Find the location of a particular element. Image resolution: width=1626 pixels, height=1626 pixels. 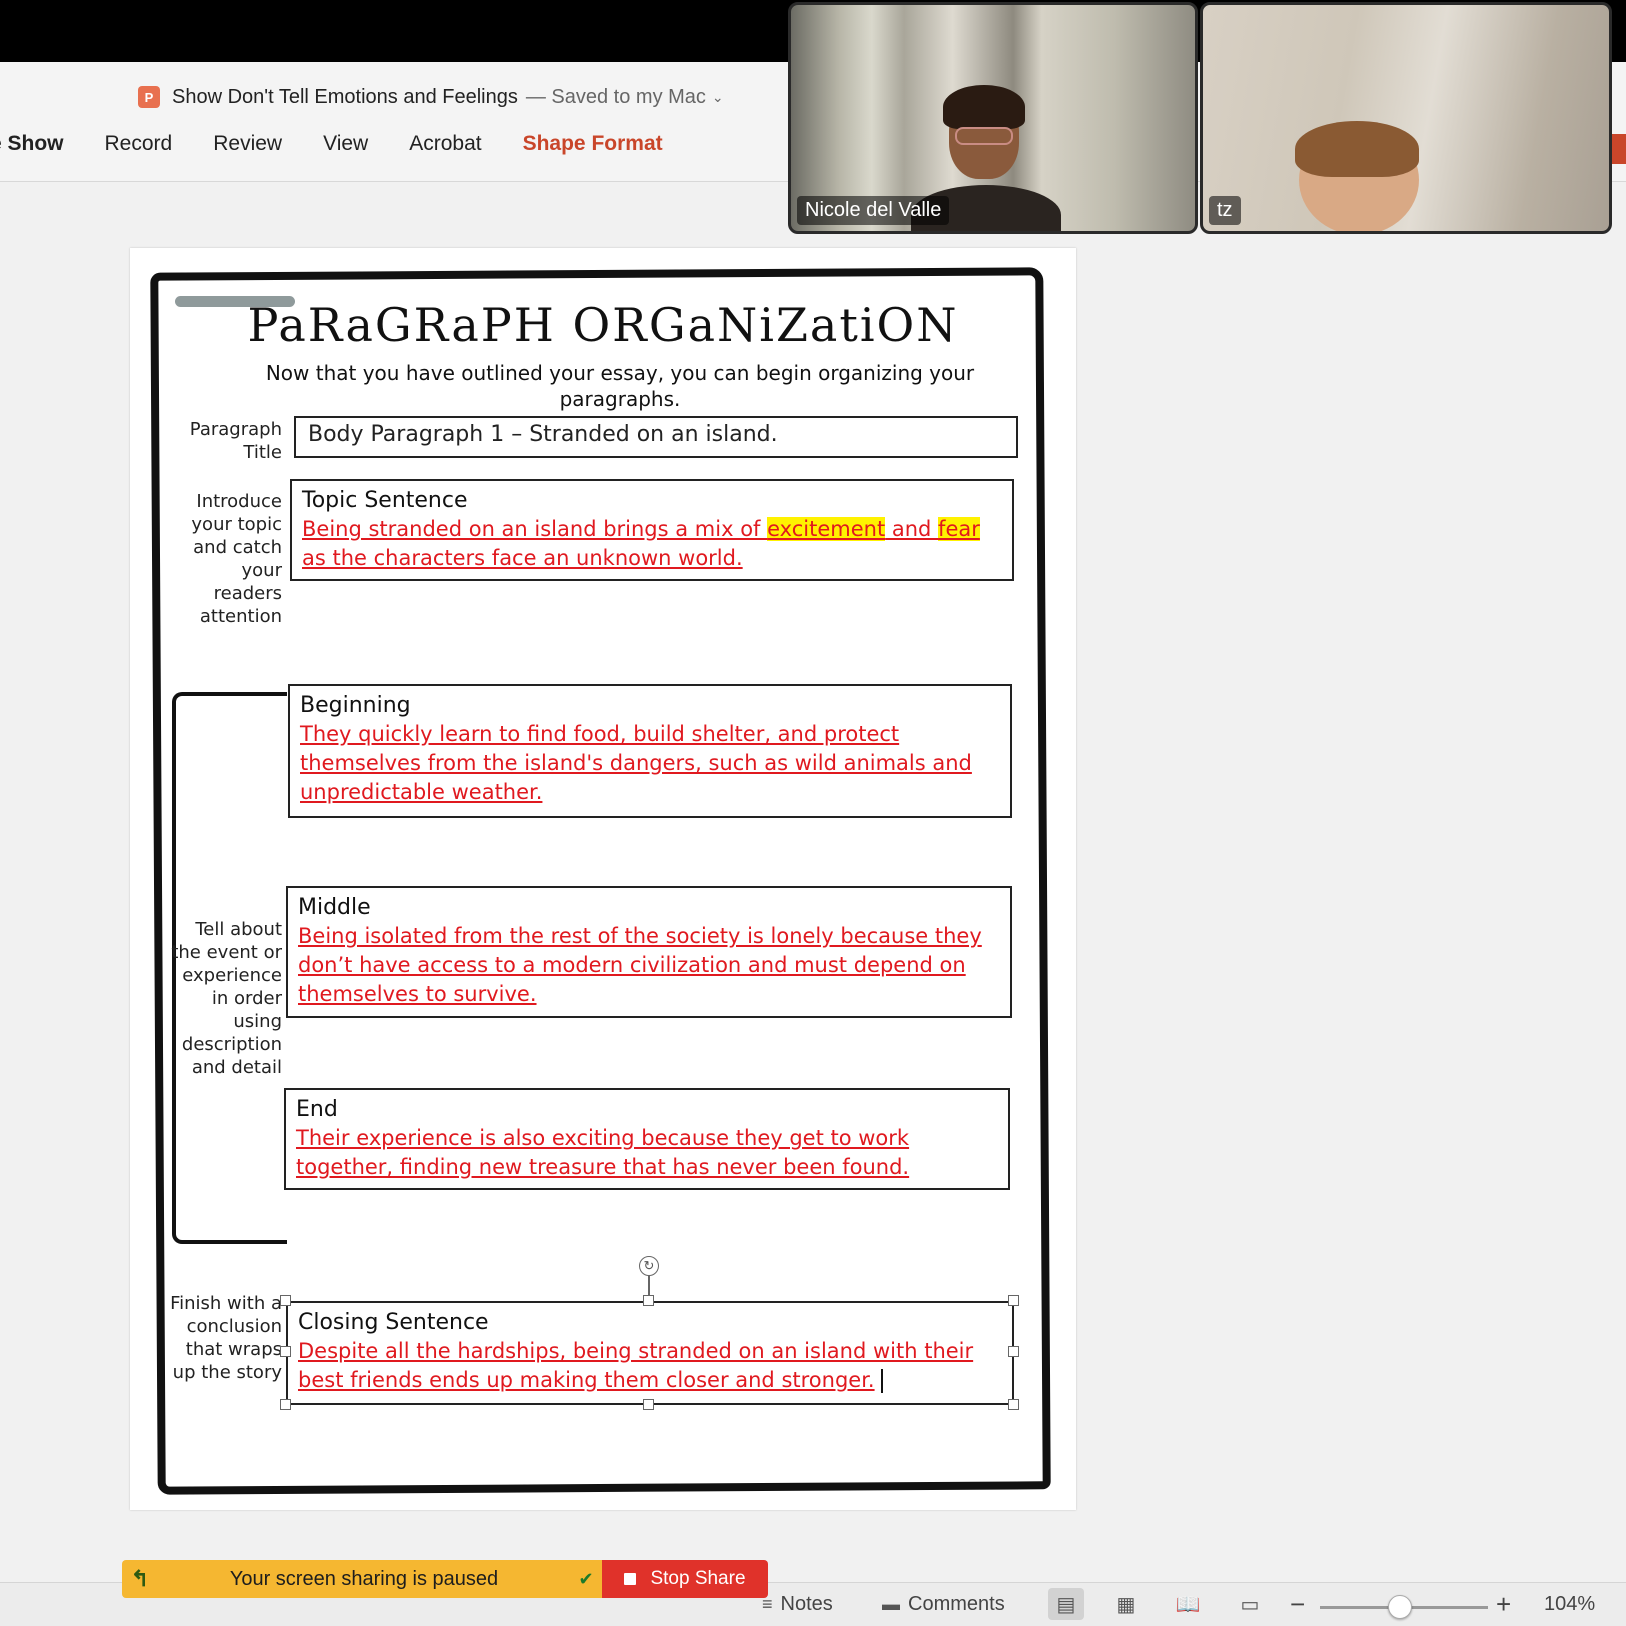

middle-label: Middle is located at coordinates (334, 907).